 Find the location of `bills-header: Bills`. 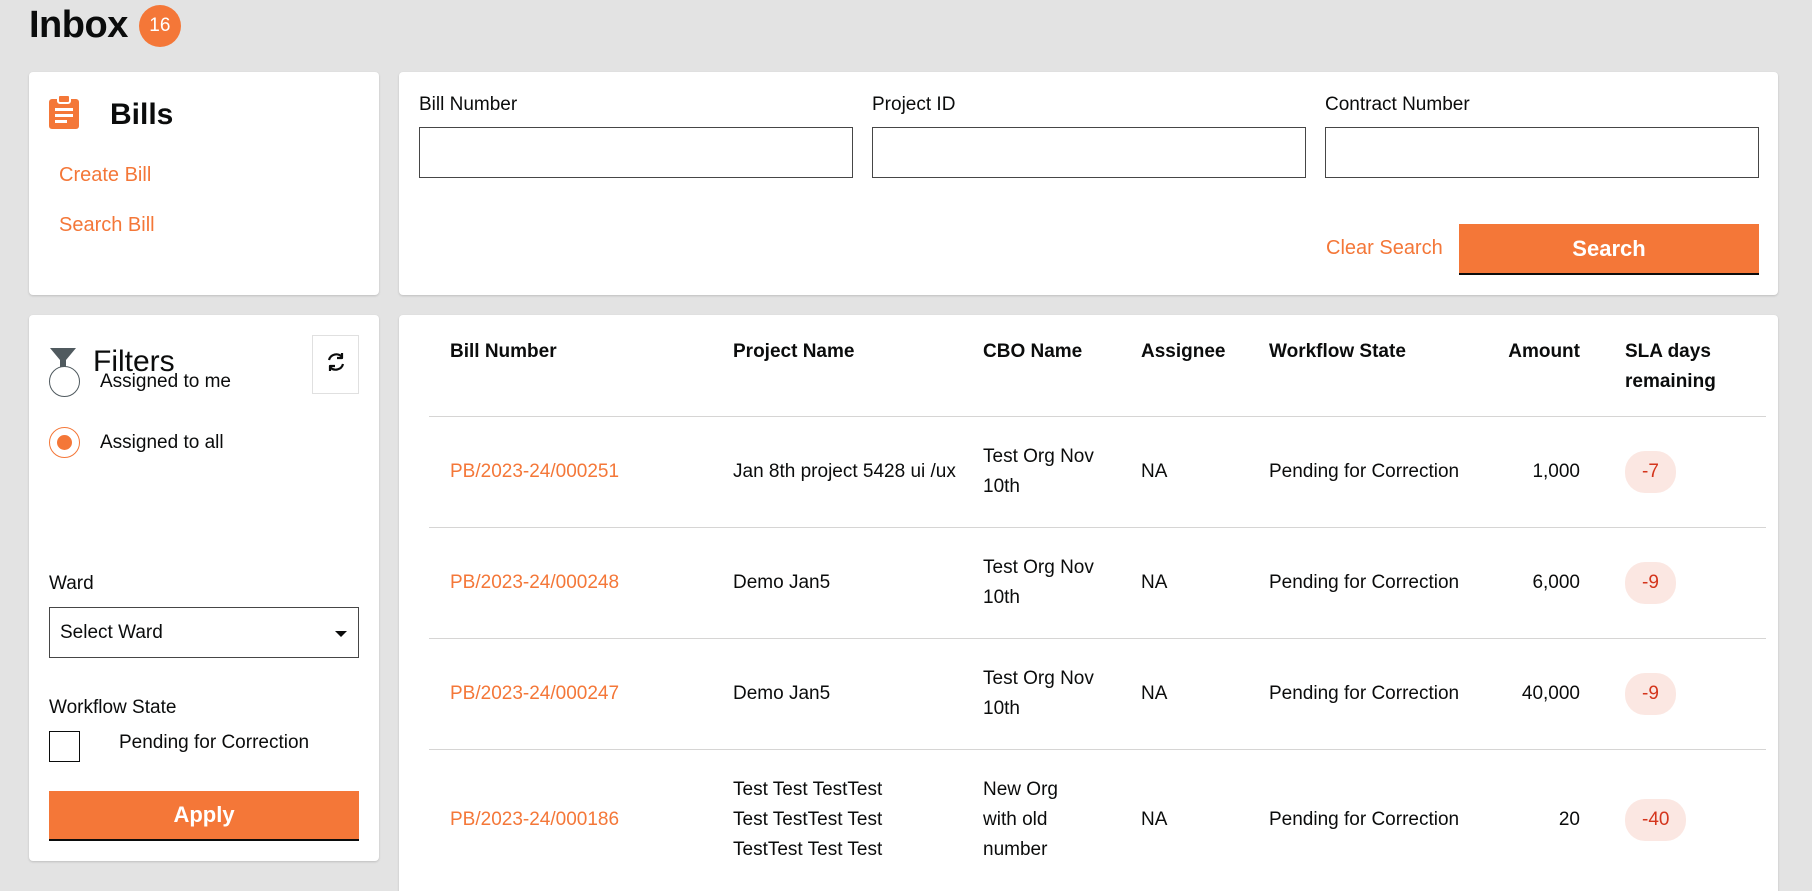

bills-header: Bills is located at coordinates (110, 114).